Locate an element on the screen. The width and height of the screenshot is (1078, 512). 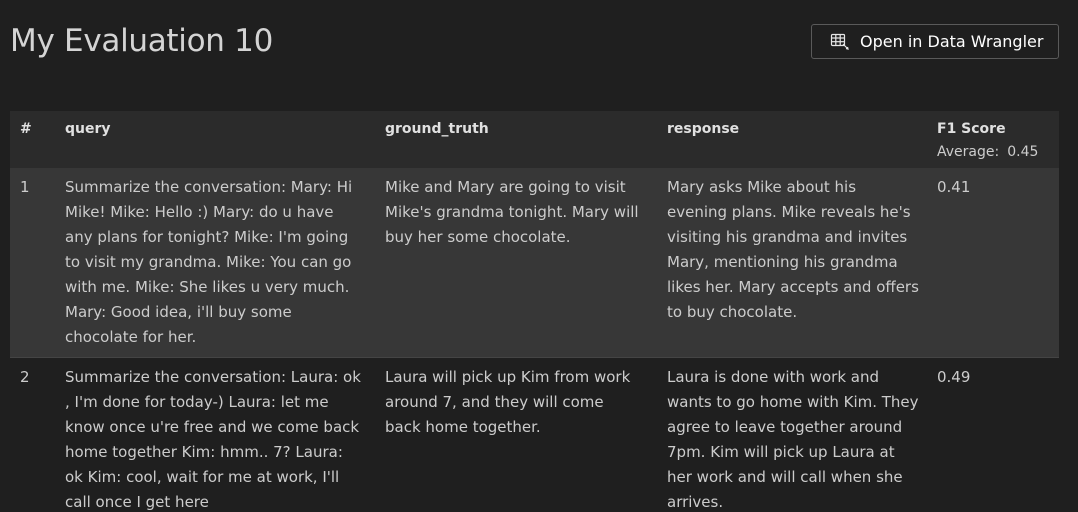
open-button-label: Open in Data Wrangler is located at coordinates (952, 41).